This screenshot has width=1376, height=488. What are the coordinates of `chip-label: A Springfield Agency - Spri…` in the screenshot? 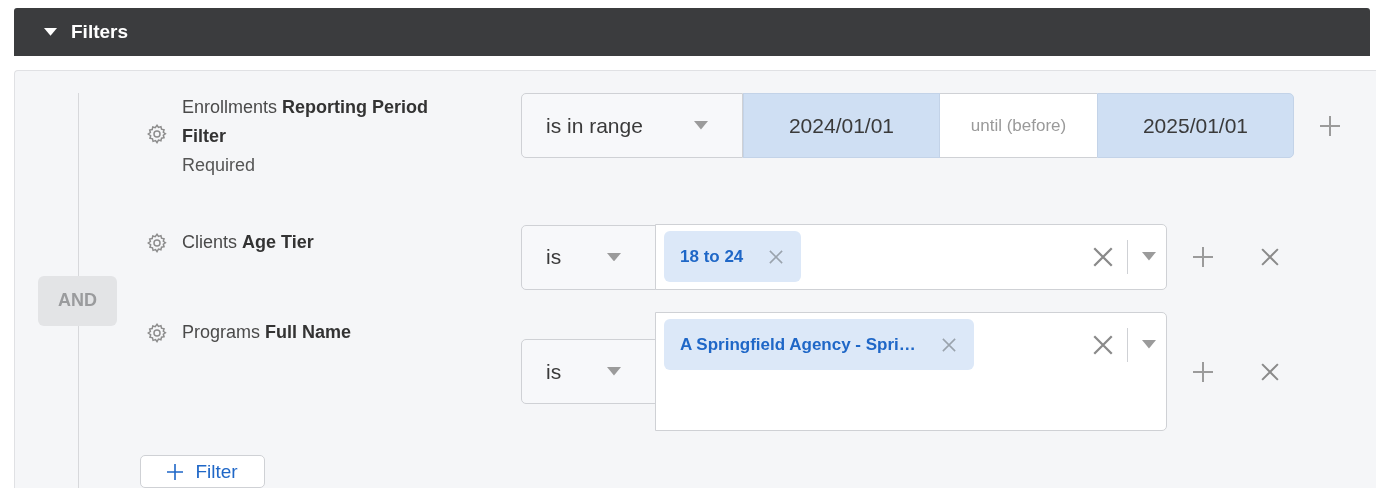 It's located at (798, 344).